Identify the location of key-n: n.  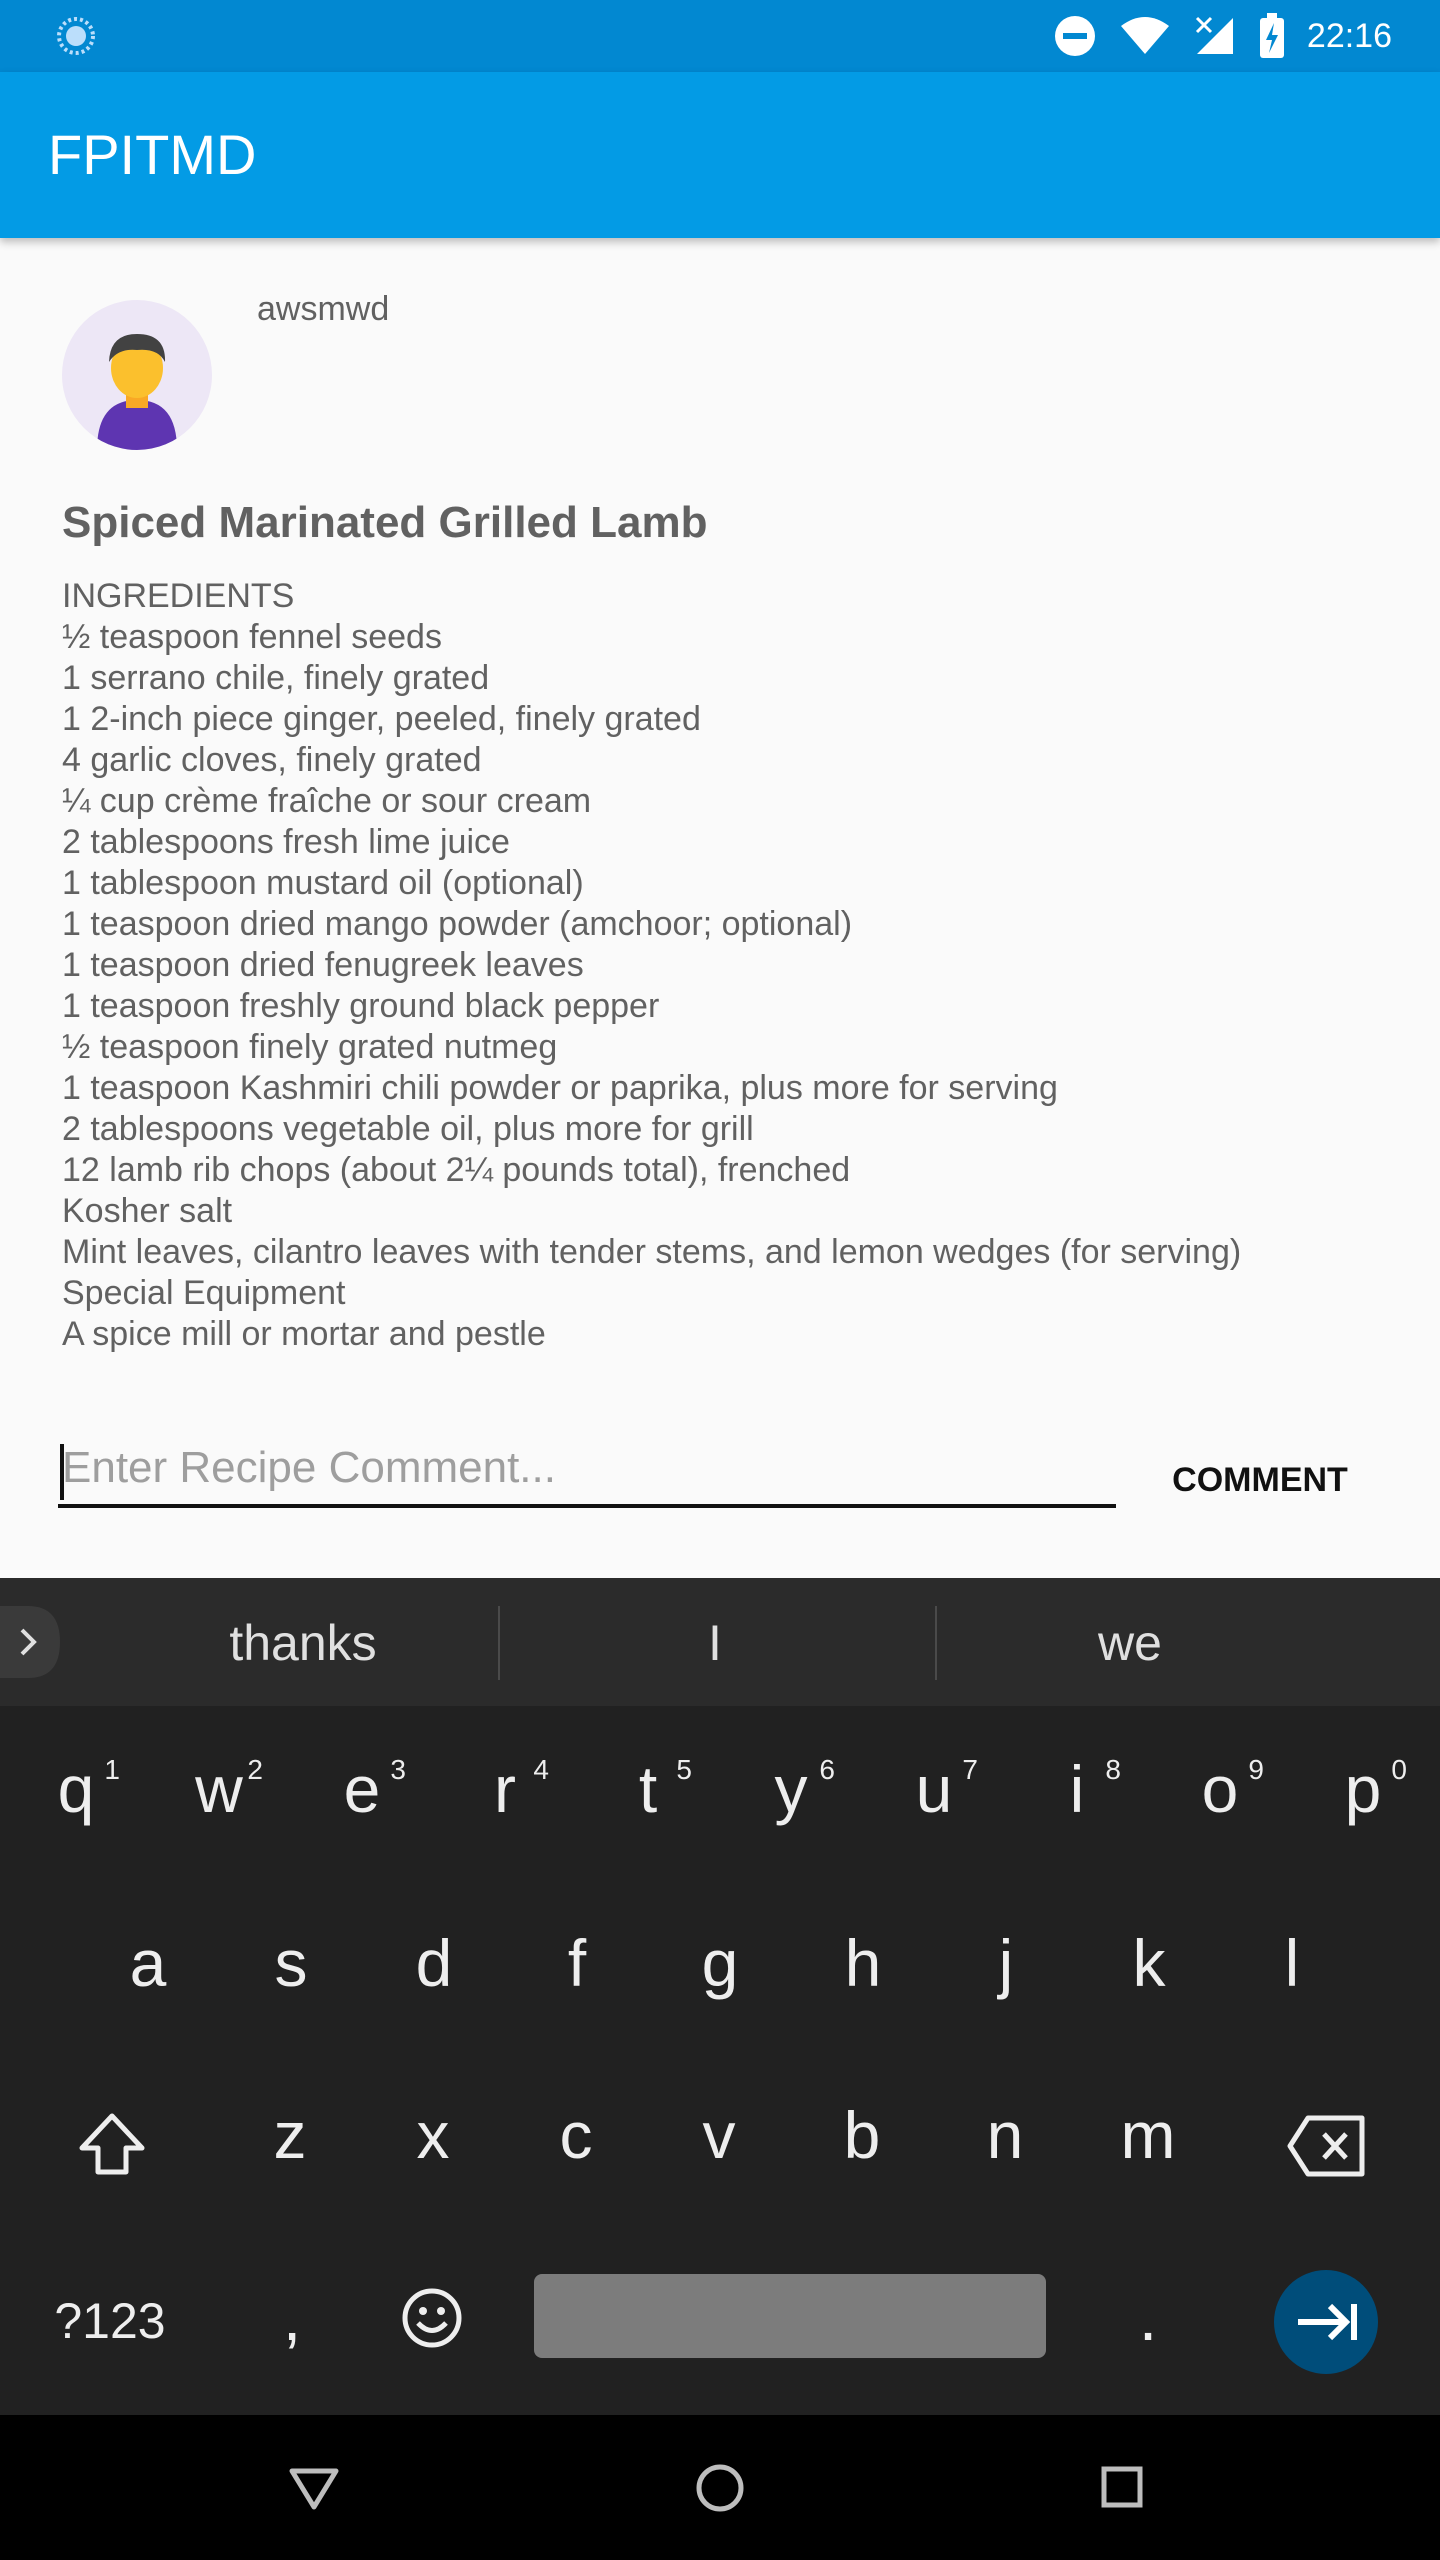
(1005, 2135).